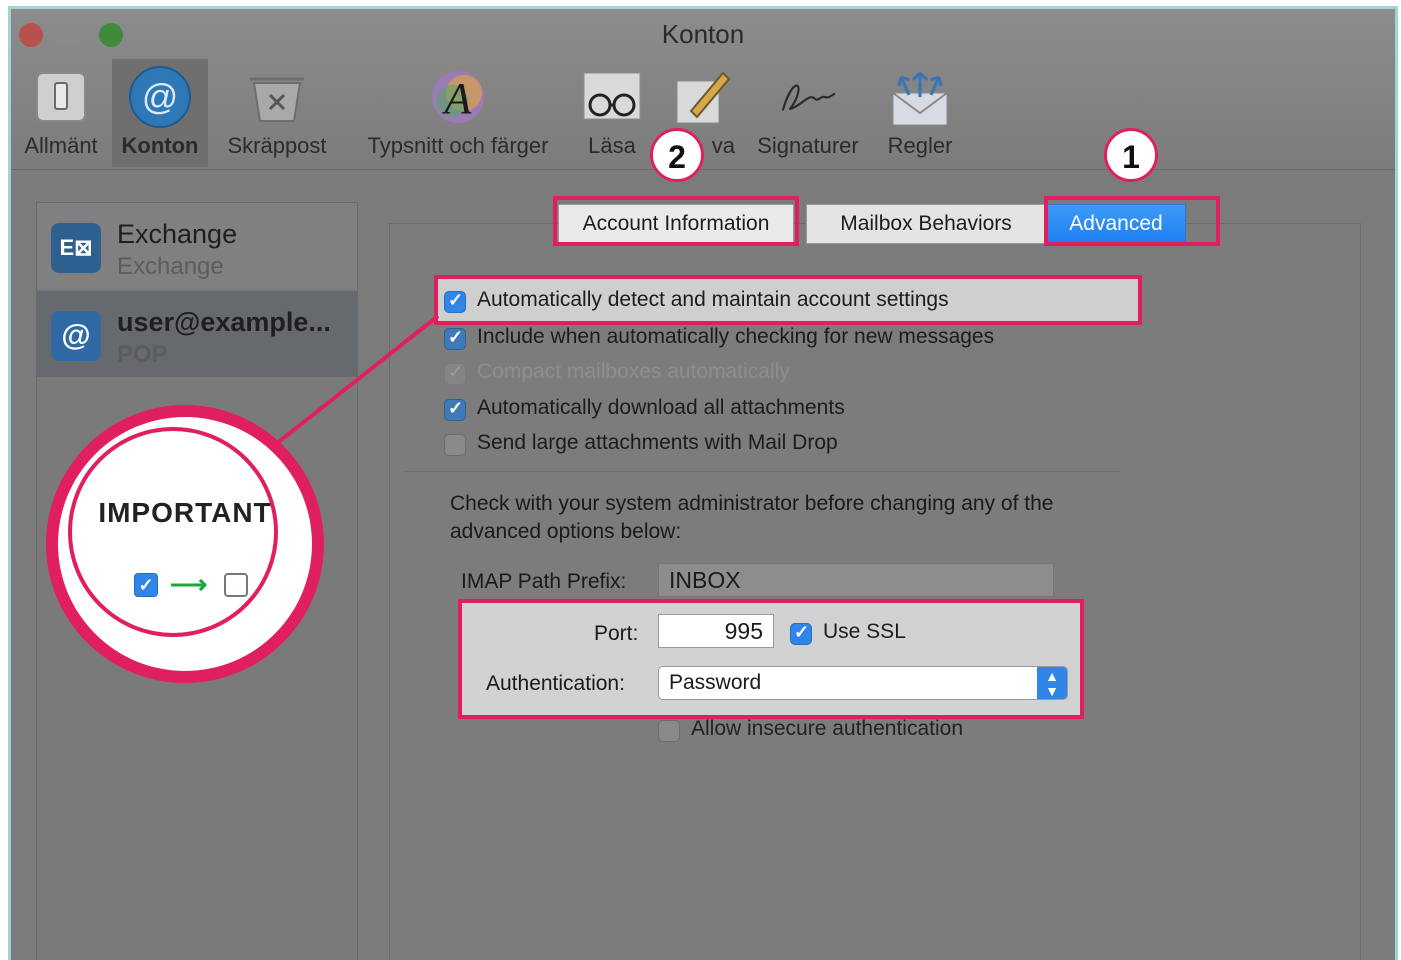 The width and height of the screenshot is (1401, 960). What do you see at coordinates (555, 683) in the screenshot?
I see `authentication-label: Authentication:` at bounding box center [555, 683].